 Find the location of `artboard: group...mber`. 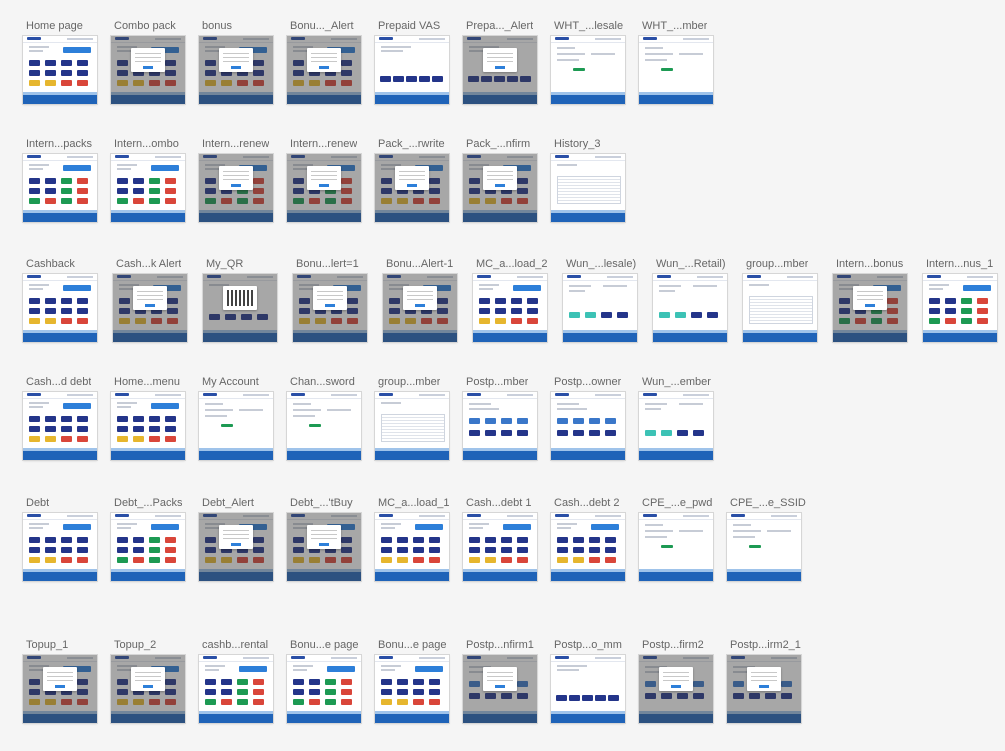

artboard: group...mber is located at coordinates (783, 300).